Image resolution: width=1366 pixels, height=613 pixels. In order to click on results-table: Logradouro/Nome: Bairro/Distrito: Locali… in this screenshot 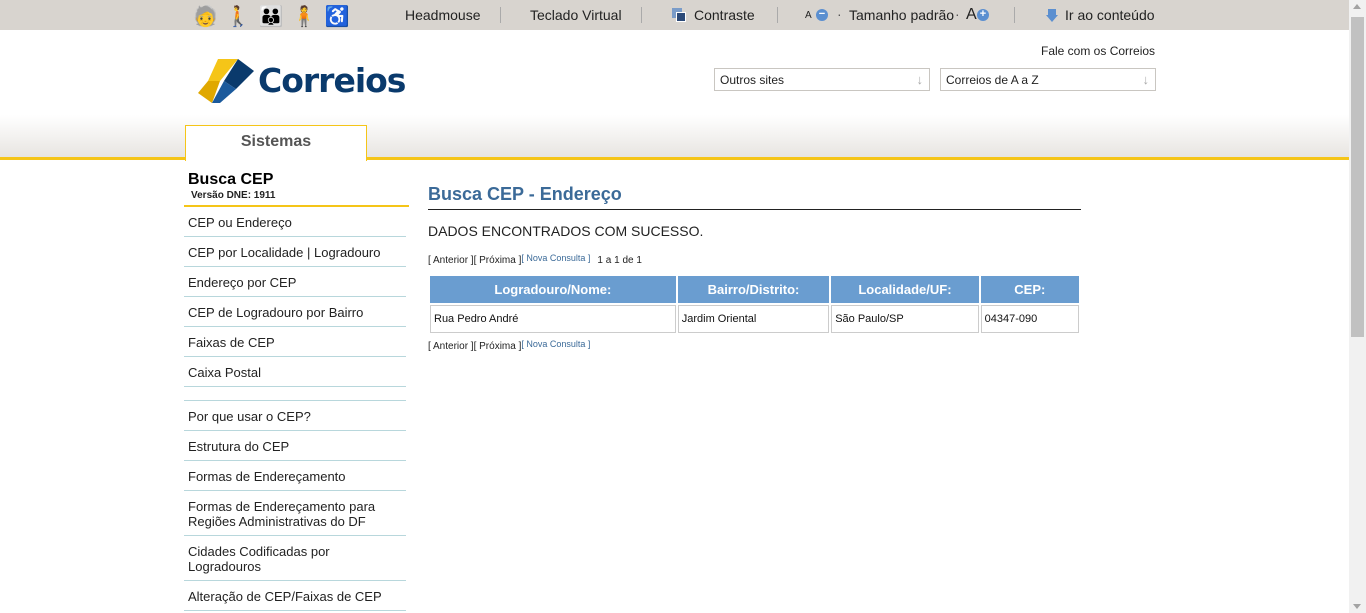, I will do `click(754, 304)`.